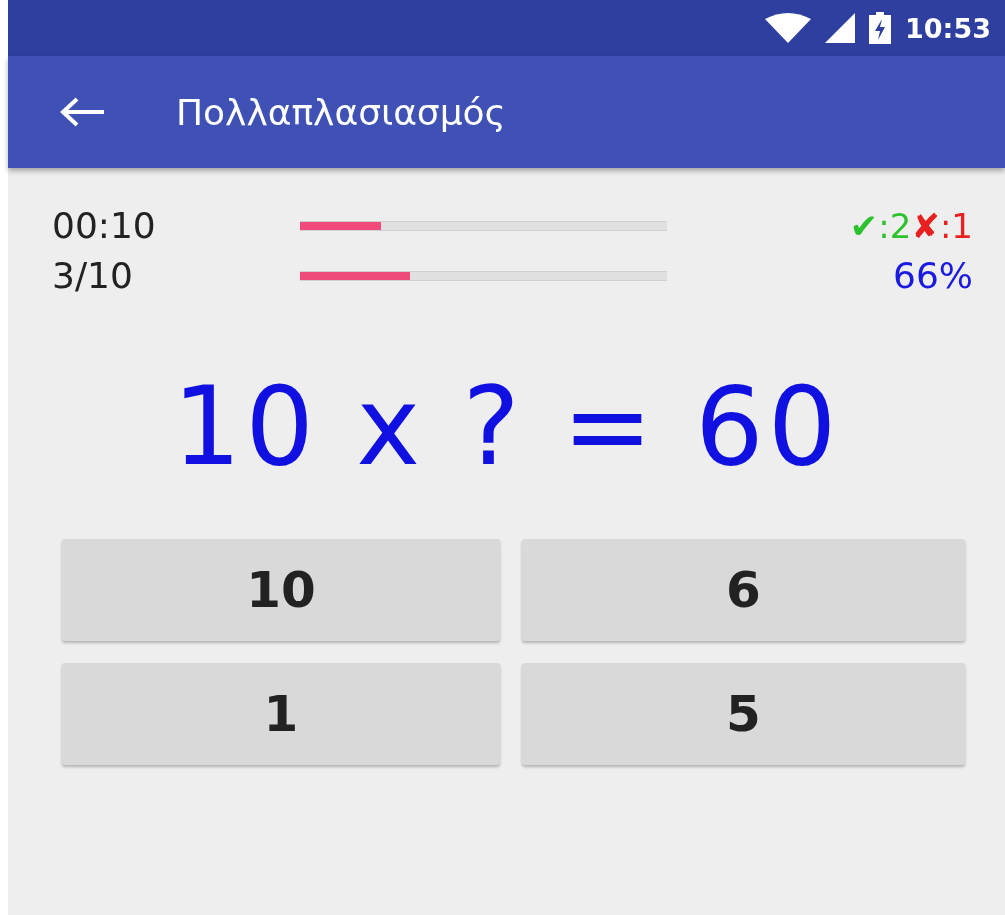 This screenshot has height=915, width=1005. Describe the element at coordinates (895, 226) in the screenshot. I see `correct-count: :2` at that location.